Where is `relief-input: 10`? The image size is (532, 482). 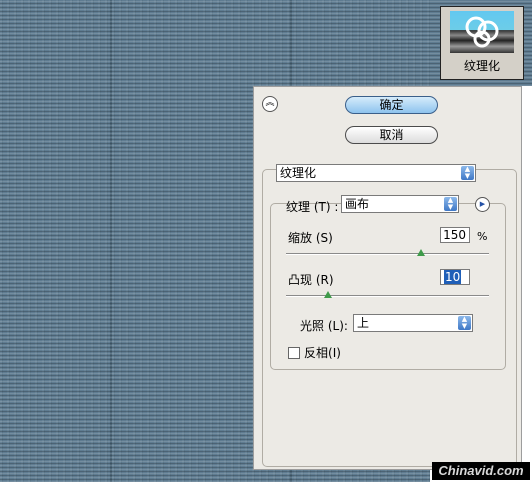 relief-input: 10 is located at coordinates (455, 277).